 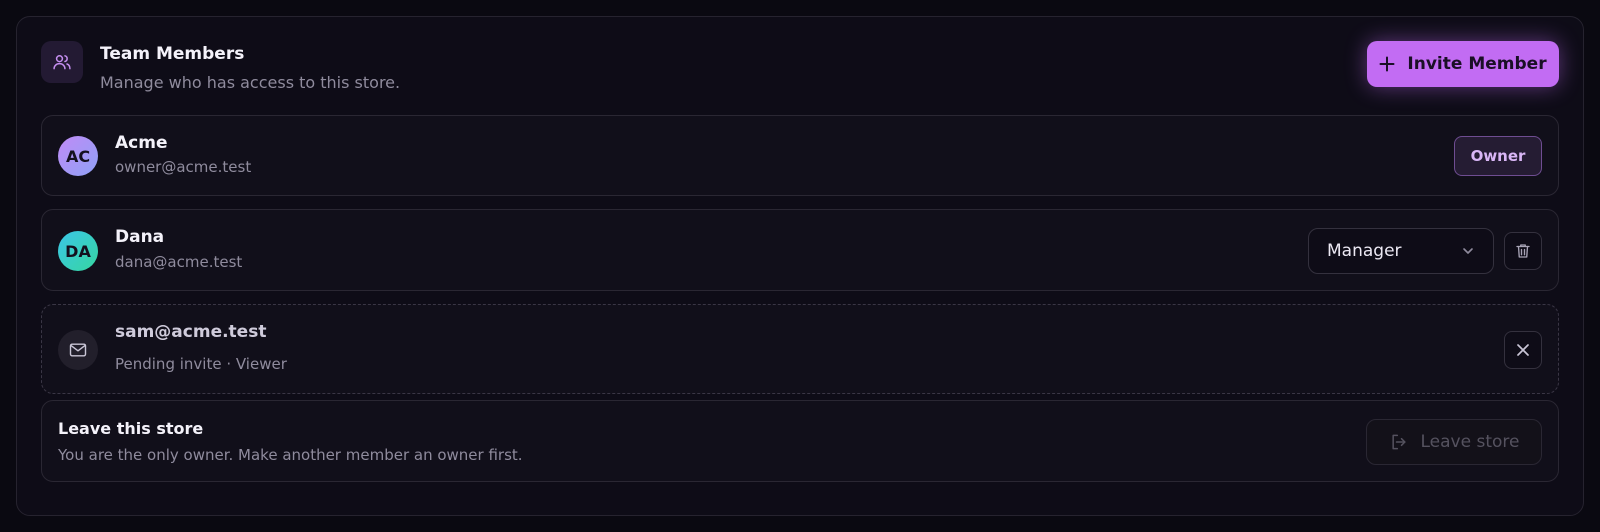 I want to click on member-email: dana@acme.test, so click(x=179, y=262).